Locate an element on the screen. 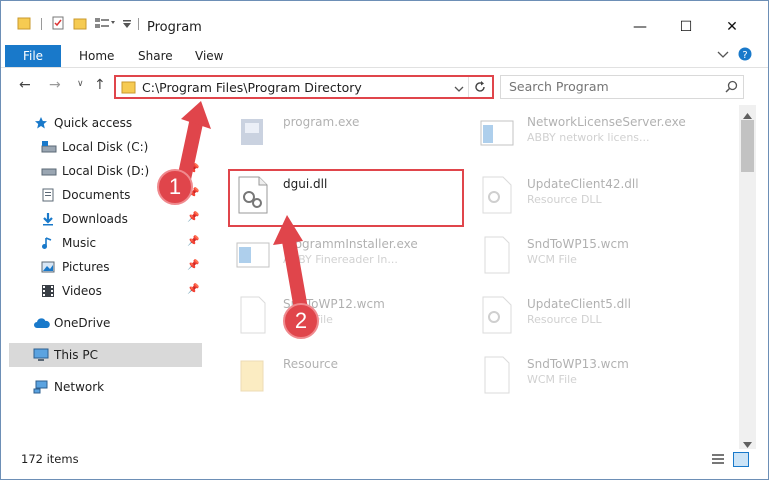 The width and height of the screenshot is (769, 480). step-2-badge: 2 is located at coordinates (301, 321).